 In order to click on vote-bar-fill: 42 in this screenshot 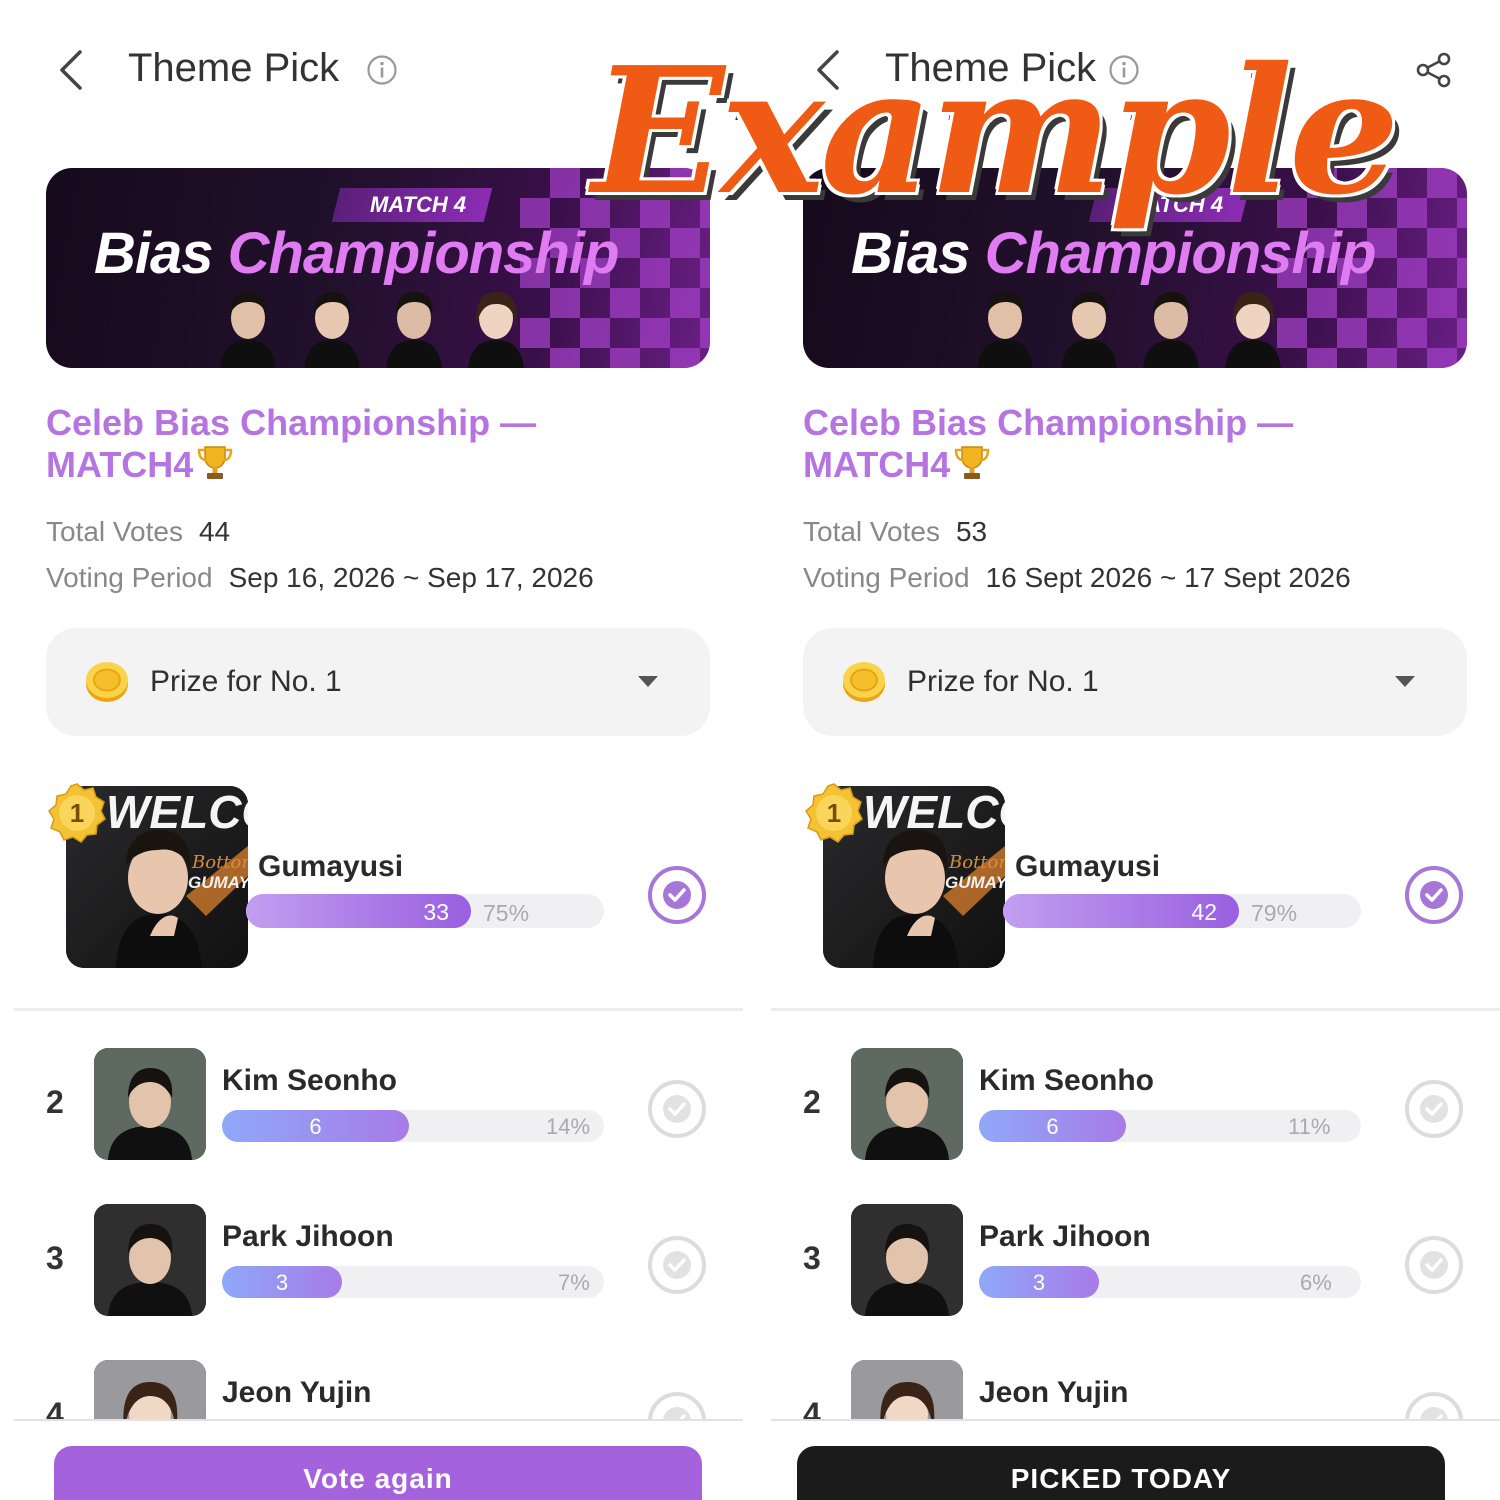, I will do `click(1121, 911)`.